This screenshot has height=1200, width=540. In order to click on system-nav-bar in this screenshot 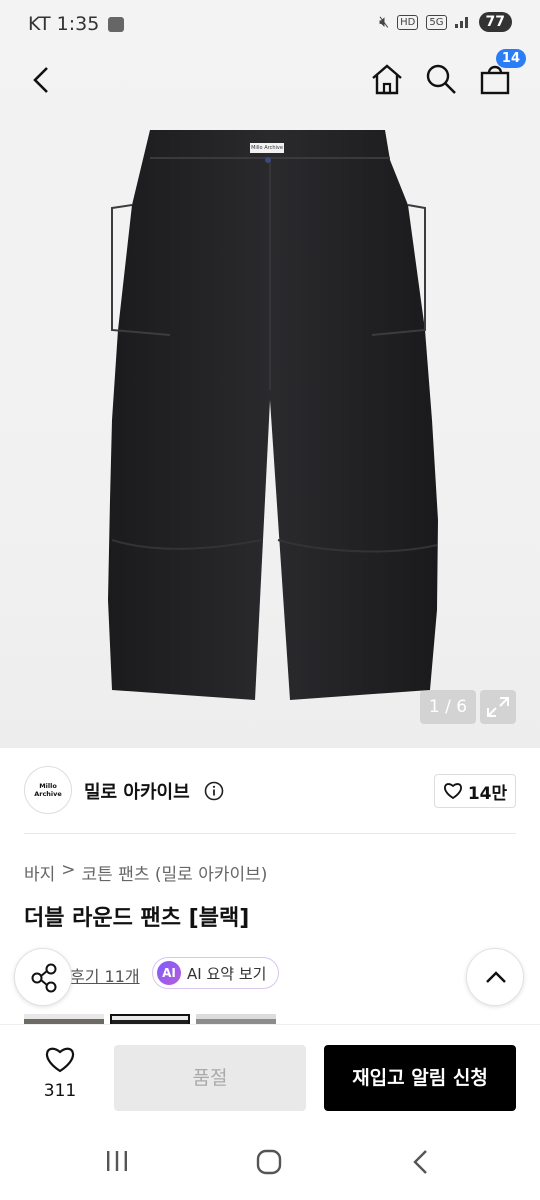, I will do `click(270, 1165)`.